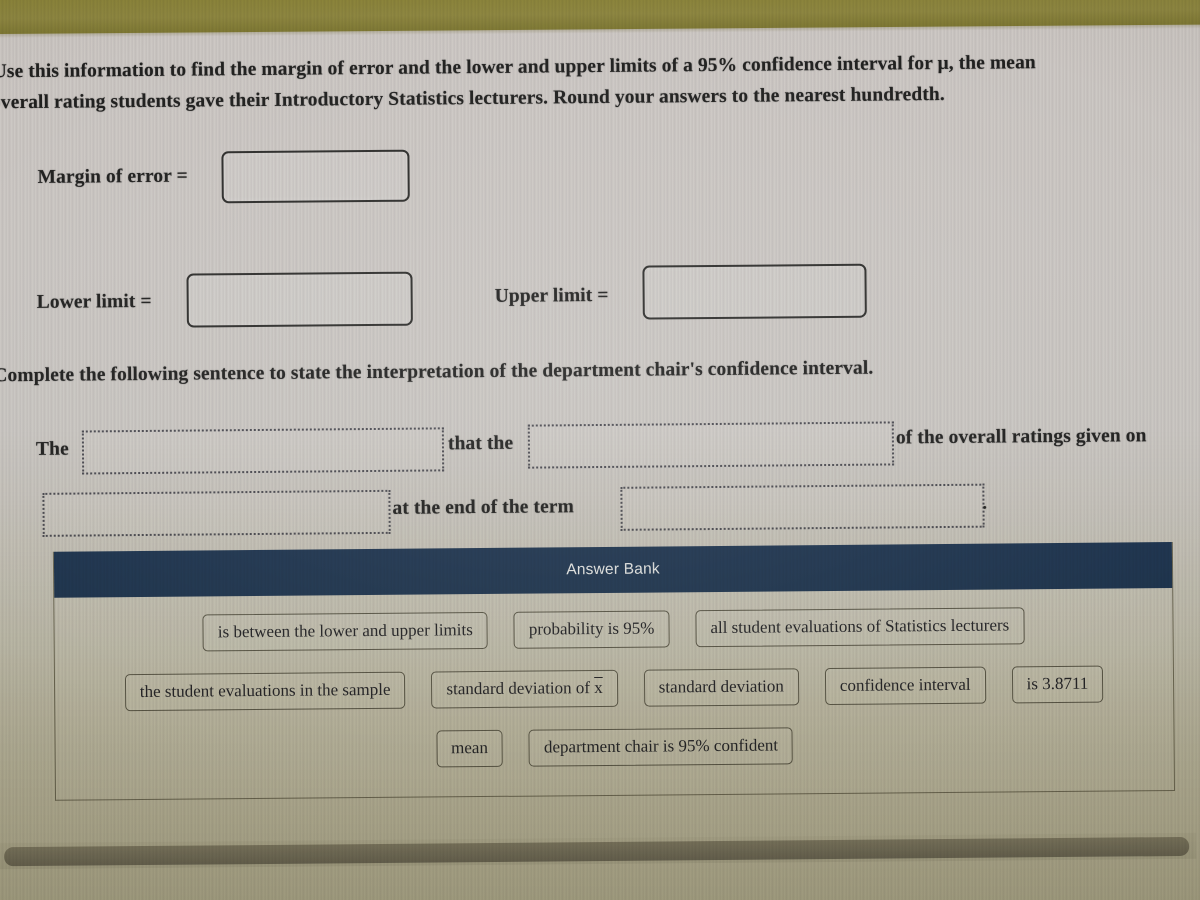 The height and width of the screenshot is (900, 1200). I want to click on sentence-segment-that-the: that the, so click(480, 443).